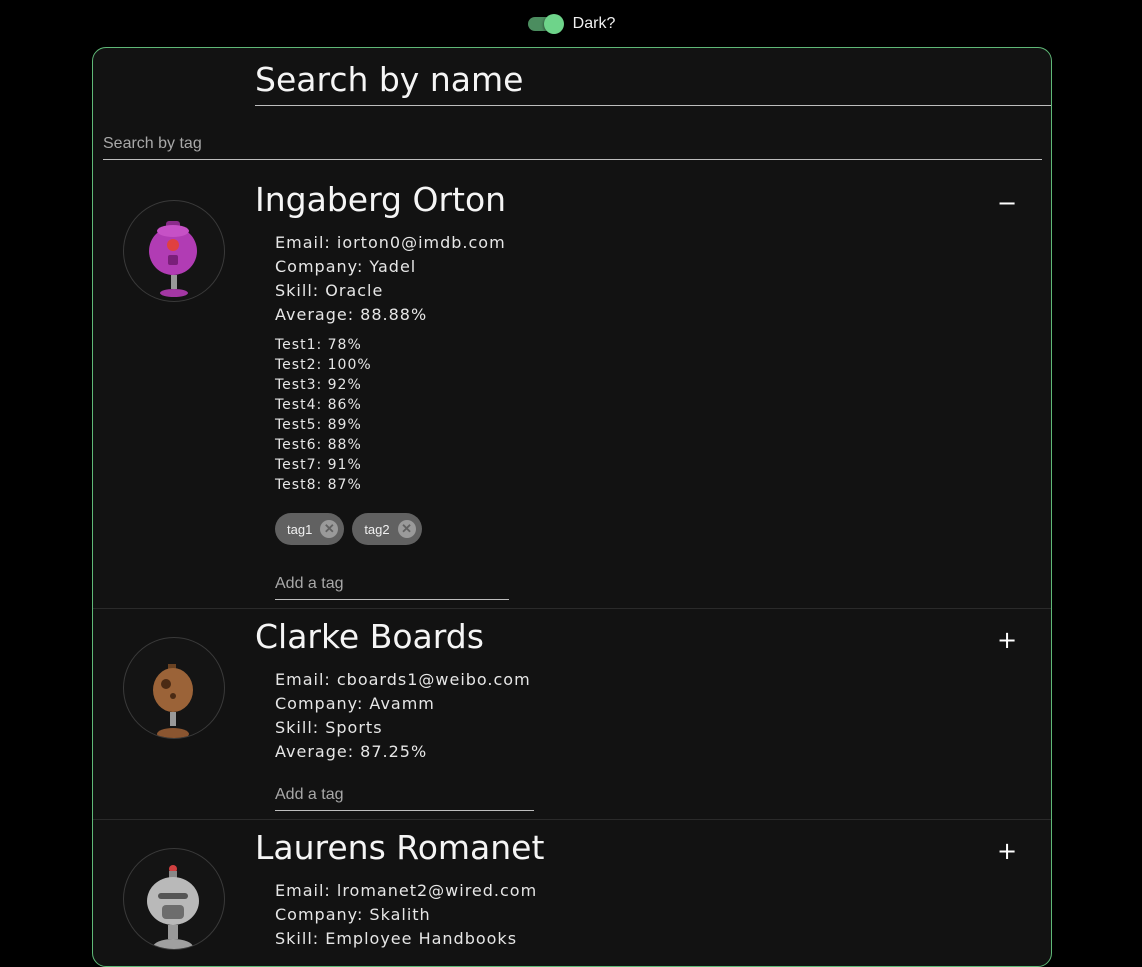  What do you see at coordinates (318, 445) in the screenshot?
I see `test-score: Test6: 88%` at bounding box center [318, 445].